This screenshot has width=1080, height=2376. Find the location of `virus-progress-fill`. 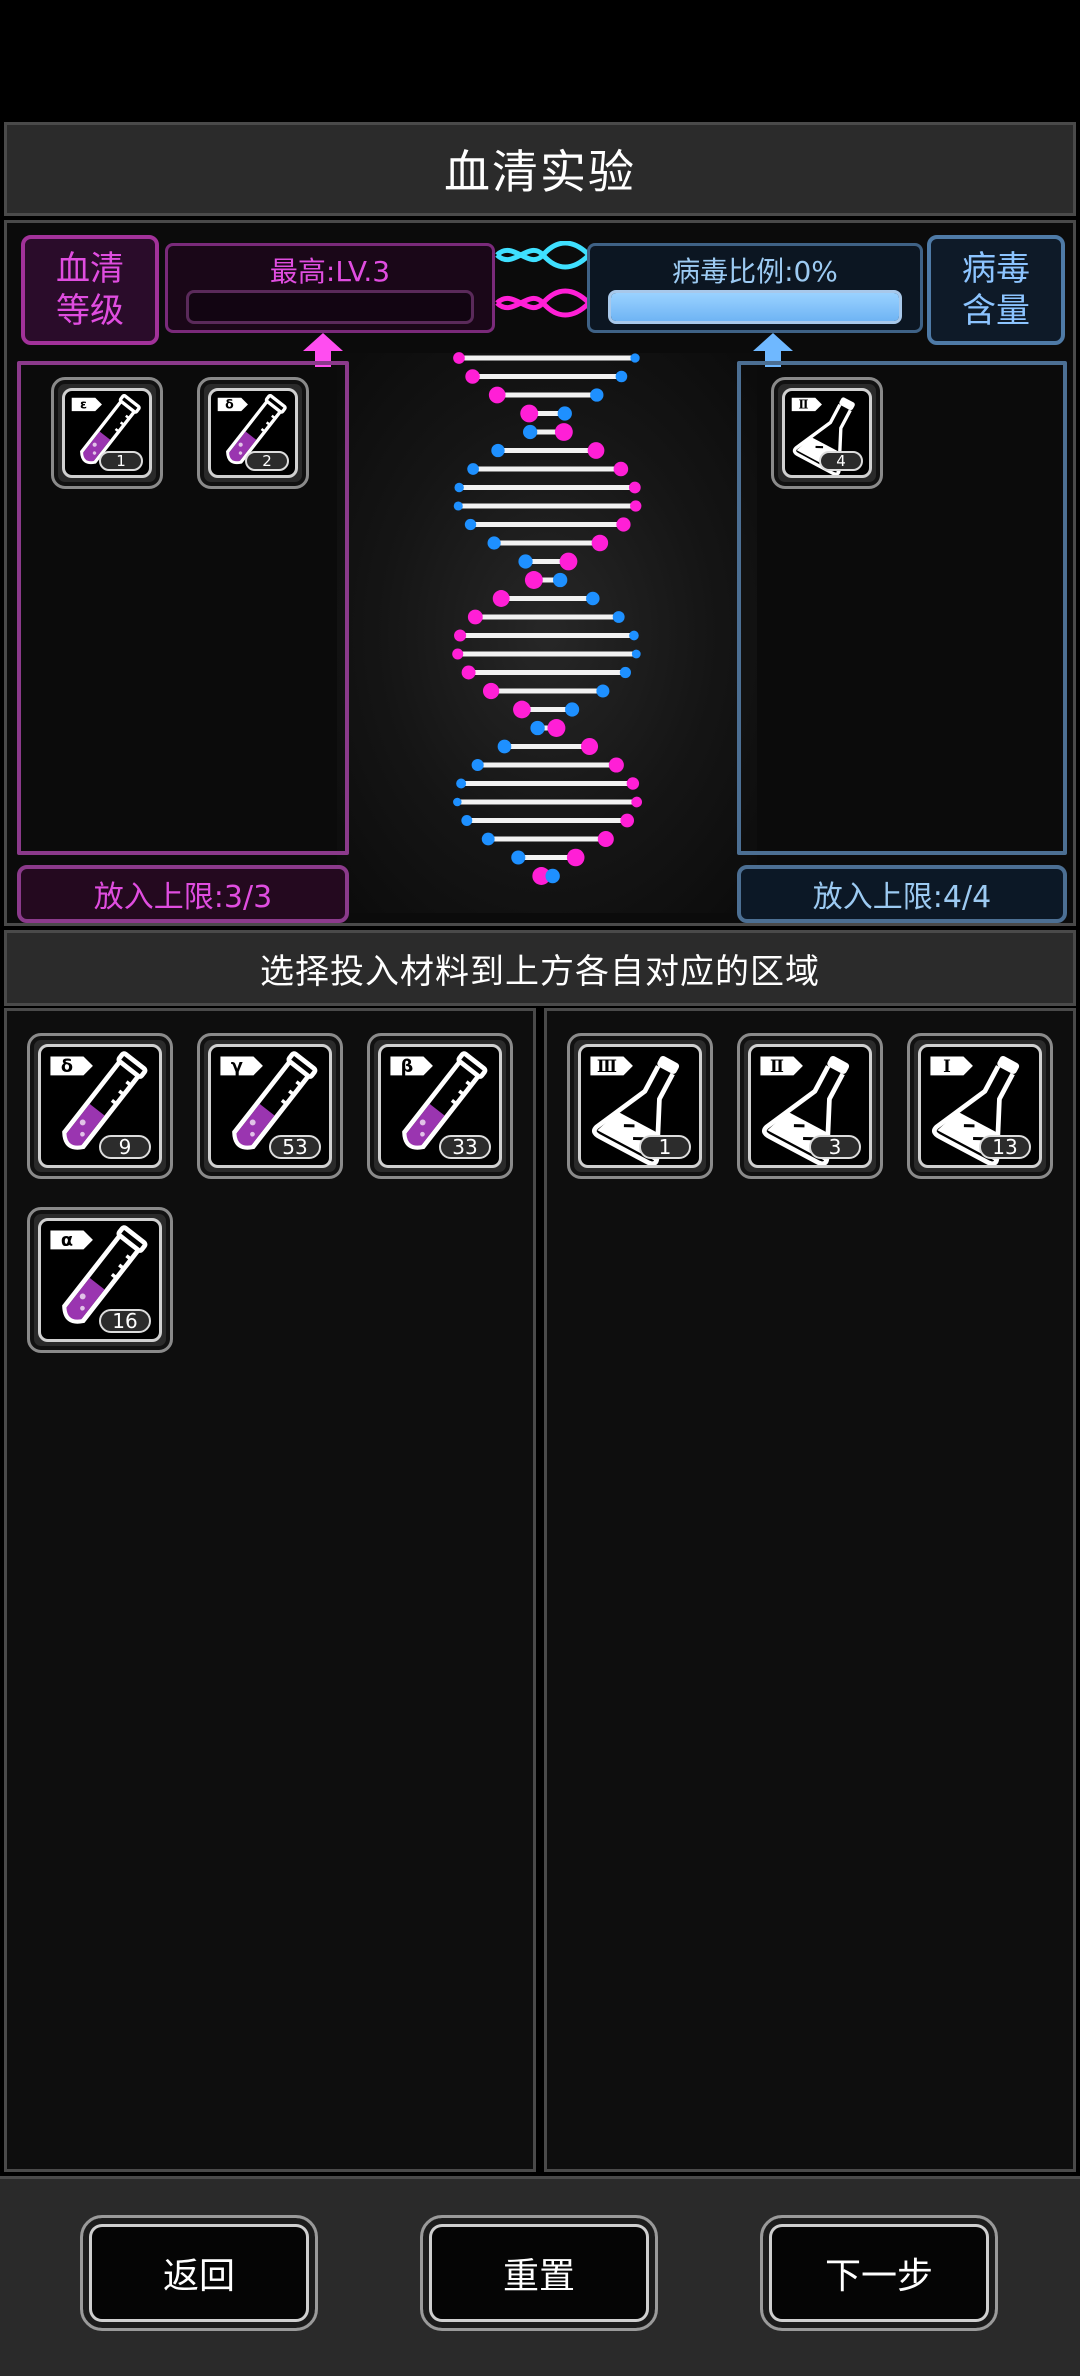

virus-progress-fill is located at coordinates (755, 307).